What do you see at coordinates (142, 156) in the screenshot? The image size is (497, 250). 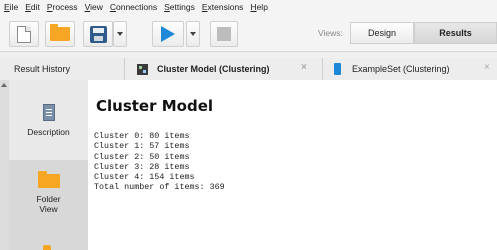 I see `cluster-line: Cluster 2: 50 items` at bounding box center [142, 156].